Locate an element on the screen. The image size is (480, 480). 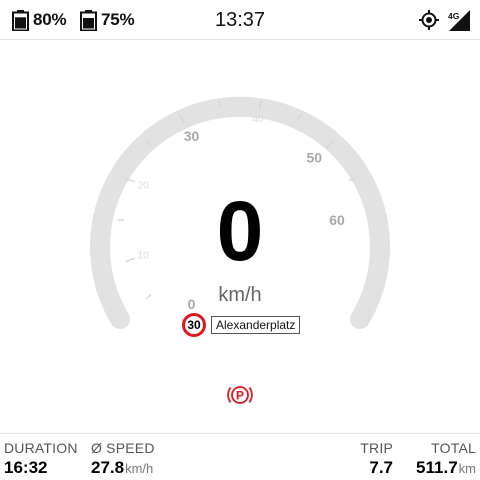
stat-average-speed: Ø SPEED 27.8km/h is located at coordinates (123, 459).